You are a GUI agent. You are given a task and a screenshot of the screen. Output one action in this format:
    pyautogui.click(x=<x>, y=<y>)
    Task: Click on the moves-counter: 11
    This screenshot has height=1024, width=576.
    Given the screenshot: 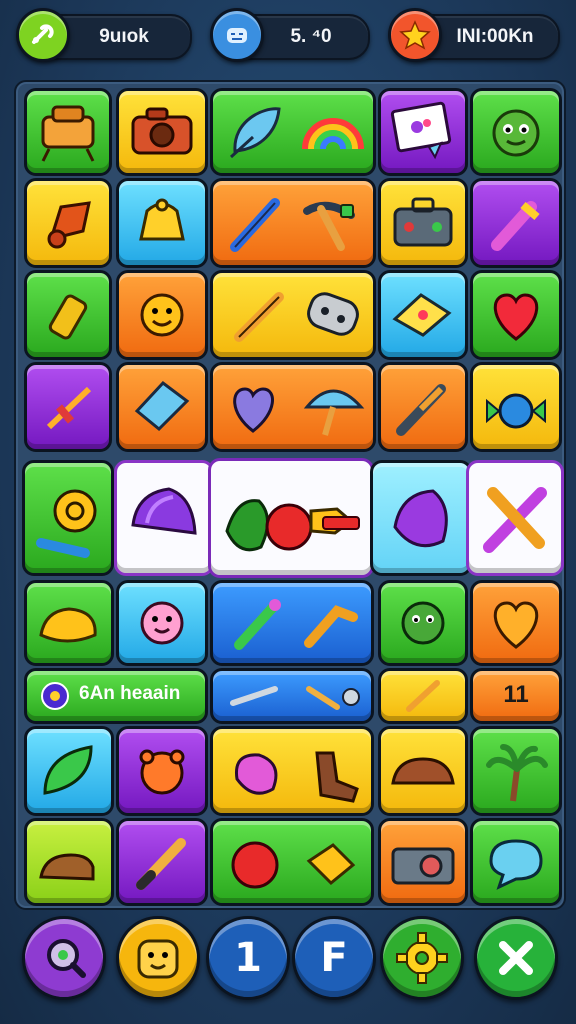 What is the action you would take?
    pyautogui.click(x=516, y=696)
    